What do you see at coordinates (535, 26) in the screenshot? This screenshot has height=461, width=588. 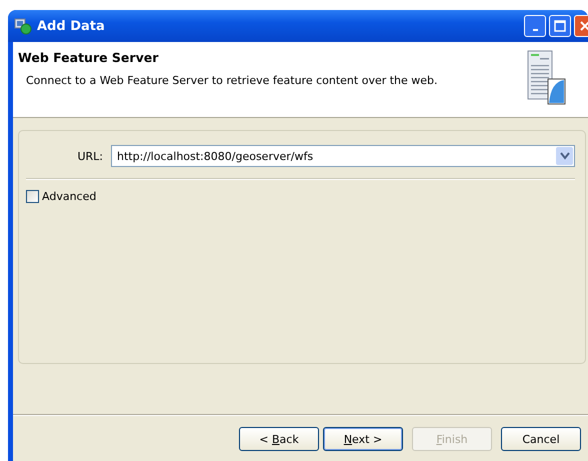 I see `minimize-button` at bounding box center [535, 26].